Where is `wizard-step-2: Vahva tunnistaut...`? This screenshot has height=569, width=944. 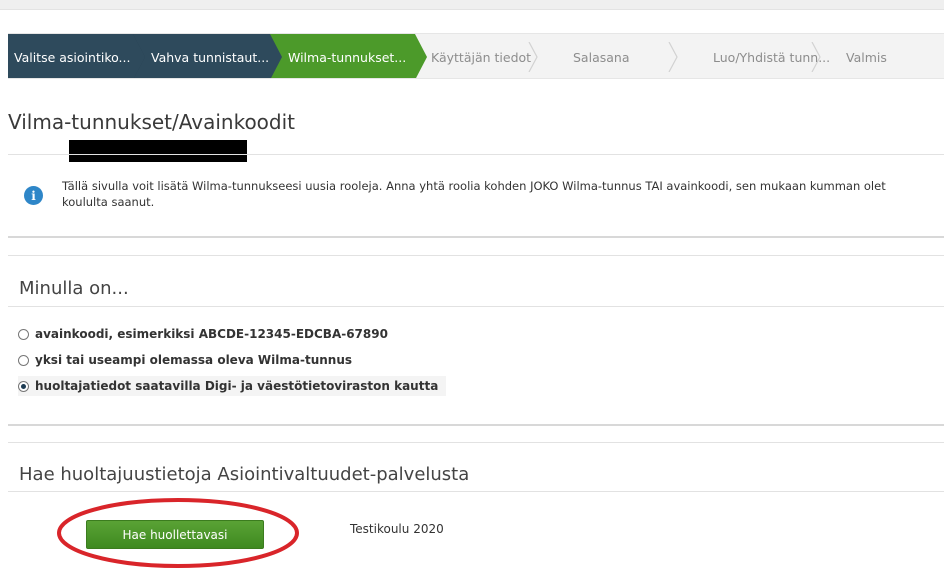
wizard-step-2: Vahva tunnistaut... is located at coordinates (207, 56).